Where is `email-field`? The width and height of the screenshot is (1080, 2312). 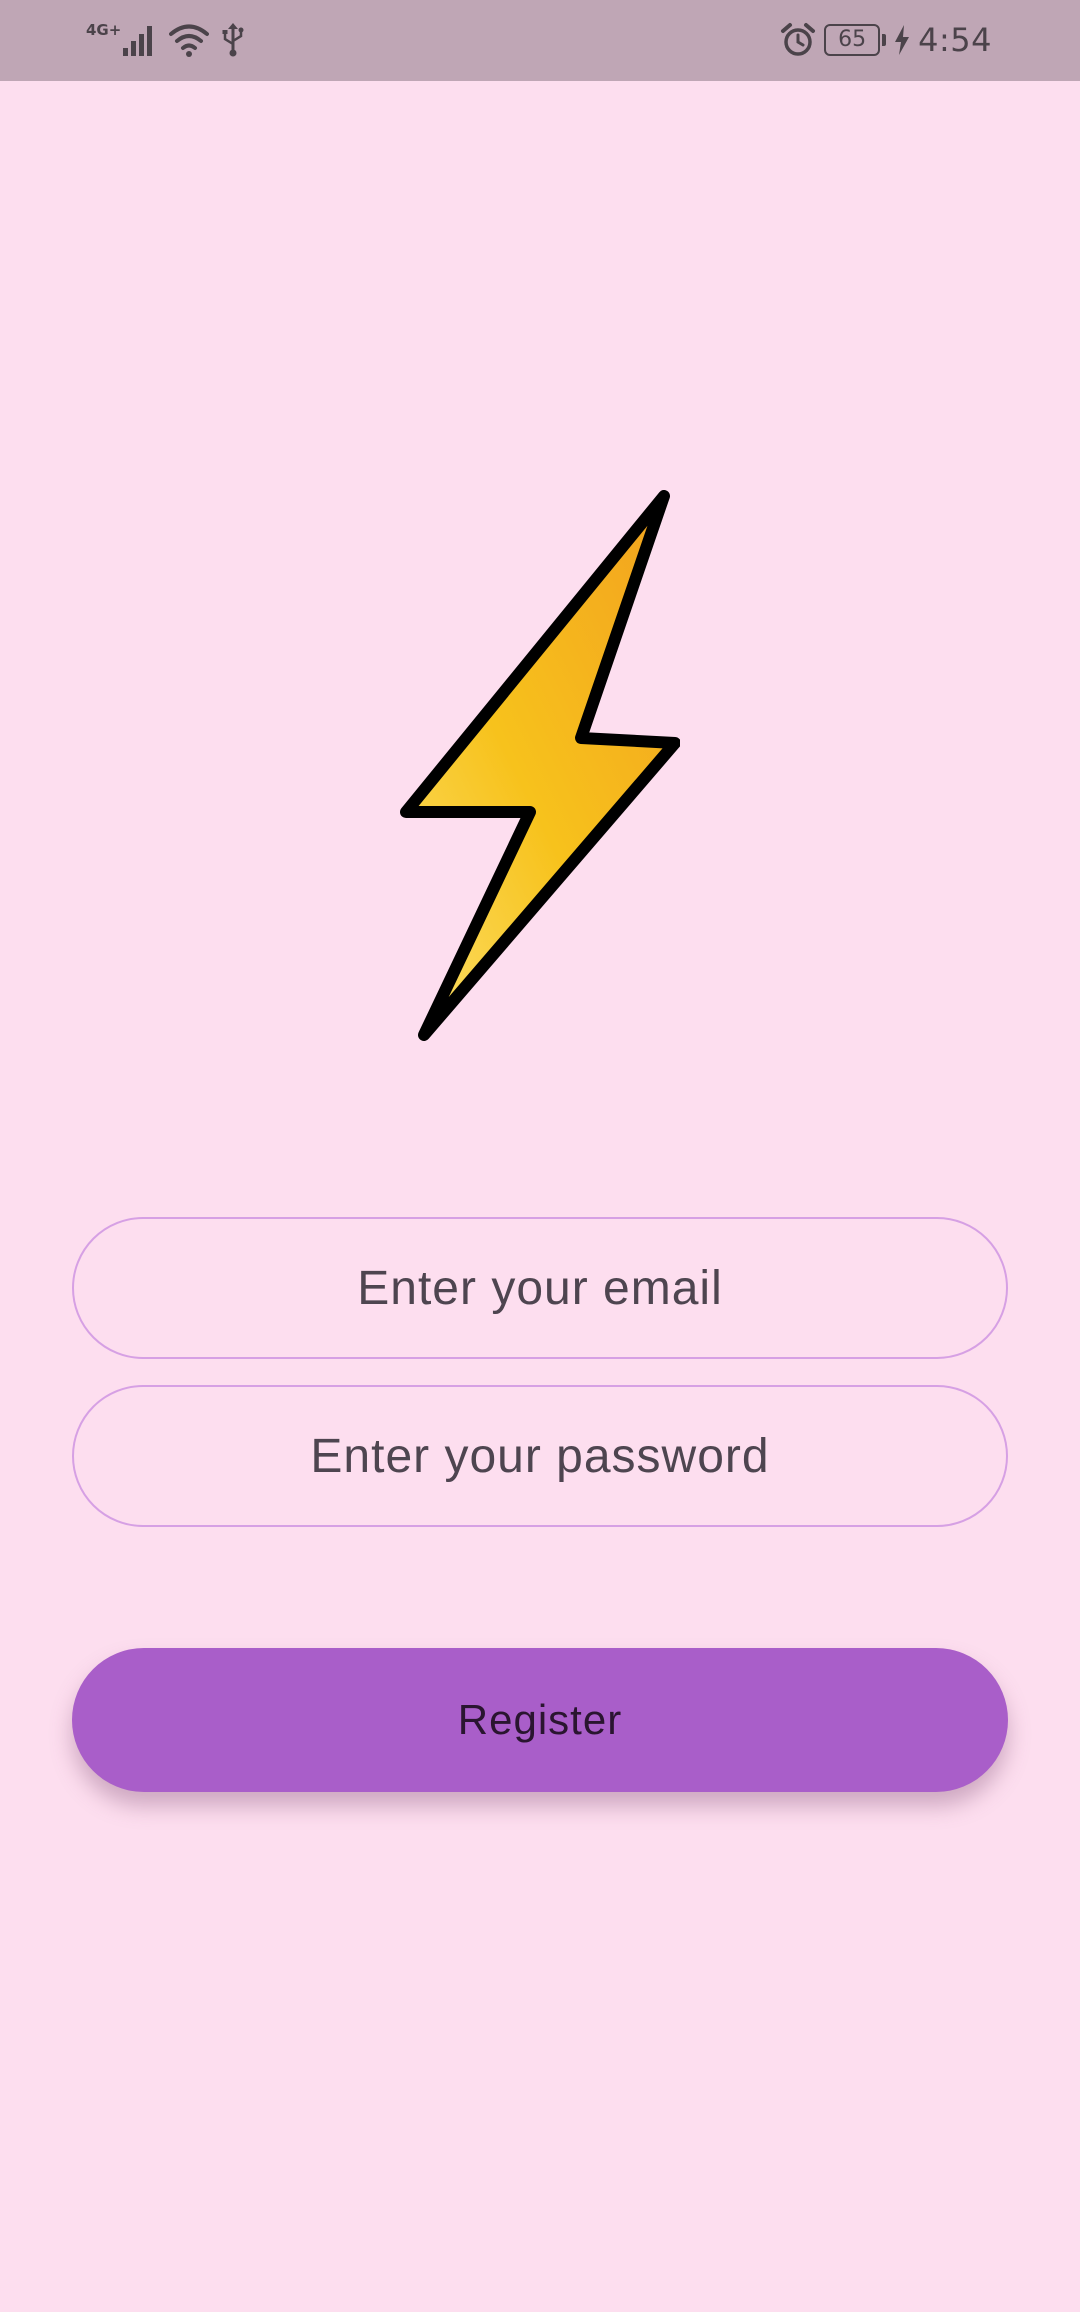
email-field is located at coordinates (540, 1288).